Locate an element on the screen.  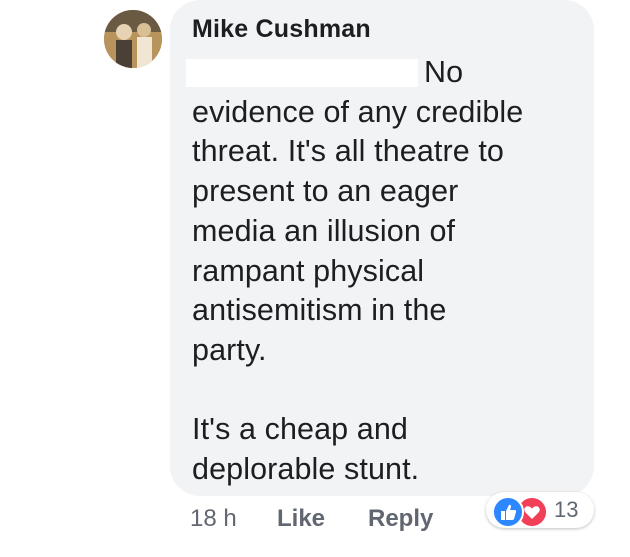
reply-button: Reply is located at coordinates (400, 519).